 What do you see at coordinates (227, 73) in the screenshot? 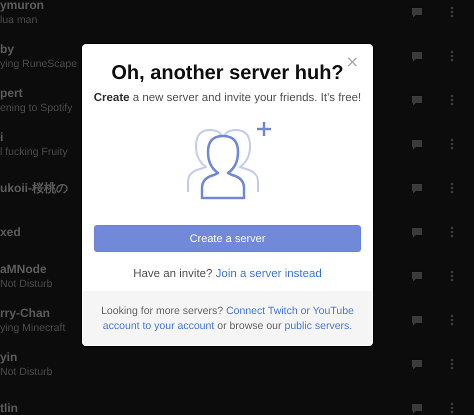
I see `modal-title: Oh, another server huh?` at bounding box center [227, 73].